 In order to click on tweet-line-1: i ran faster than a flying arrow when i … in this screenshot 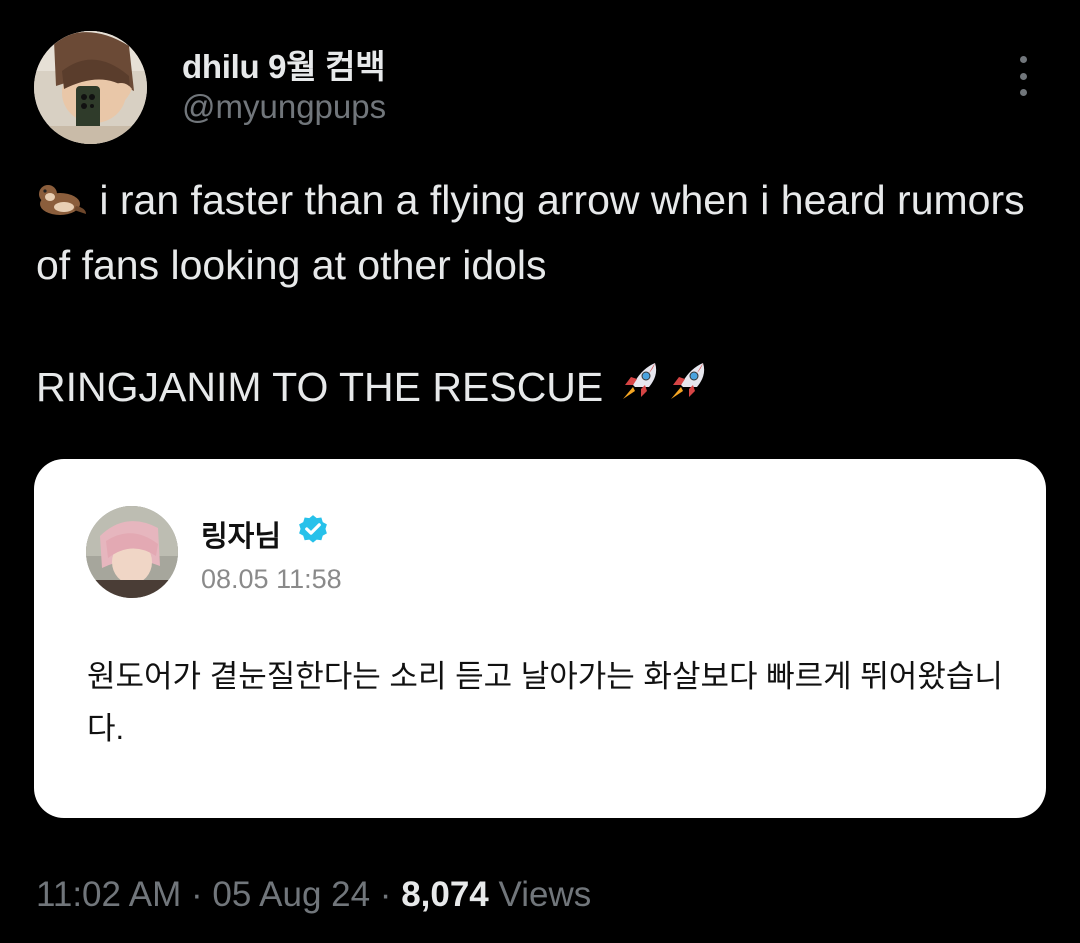, I will do `click(536, 232)`.